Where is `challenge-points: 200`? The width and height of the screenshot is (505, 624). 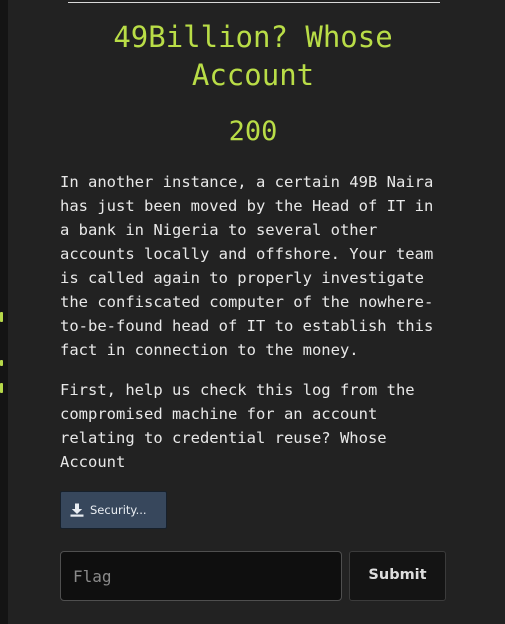 challenge-points: 200 is located at coordinates (253, 131).